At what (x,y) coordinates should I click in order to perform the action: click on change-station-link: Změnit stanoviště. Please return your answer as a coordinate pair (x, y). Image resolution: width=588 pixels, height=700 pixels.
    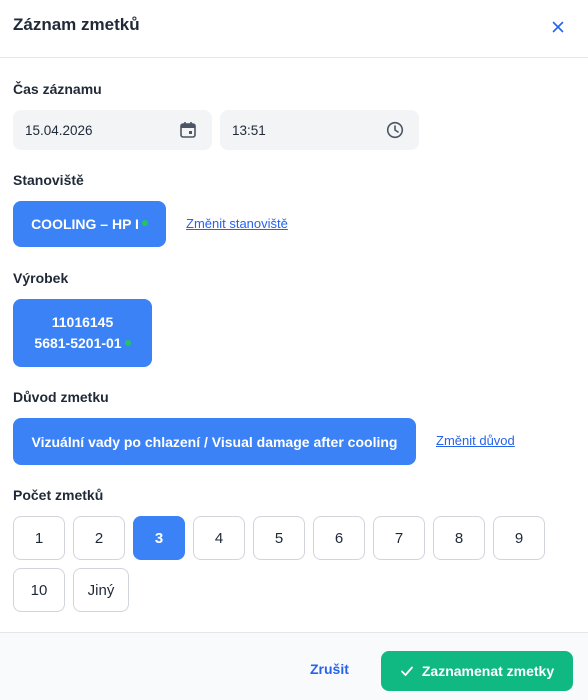
    Looking at the image, I should click on (237, 223).